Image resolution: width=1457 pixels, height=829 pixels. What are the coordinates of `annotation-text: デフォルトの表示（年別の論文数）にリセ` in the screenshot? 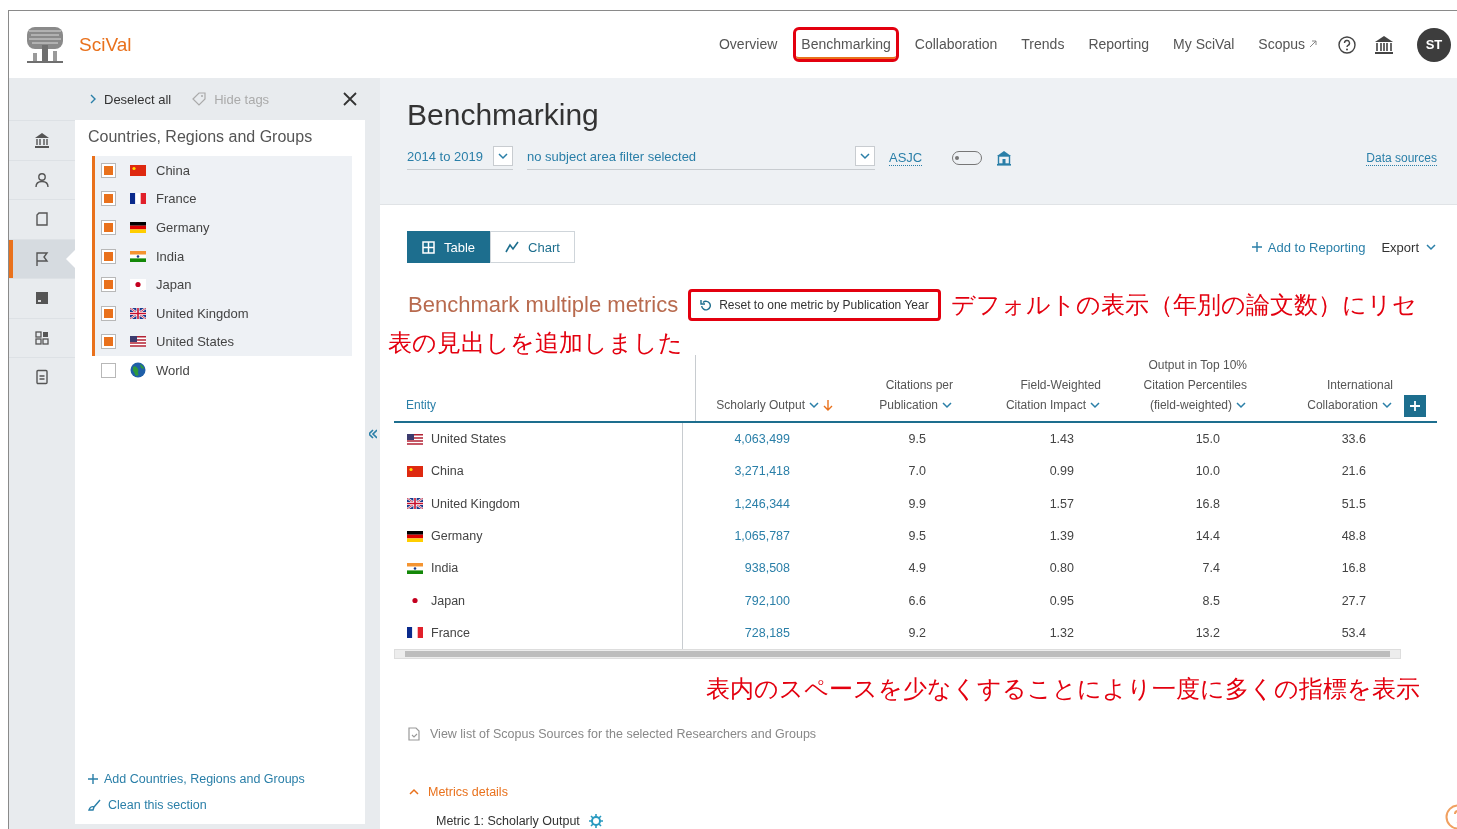 It's located at (1183, 305).